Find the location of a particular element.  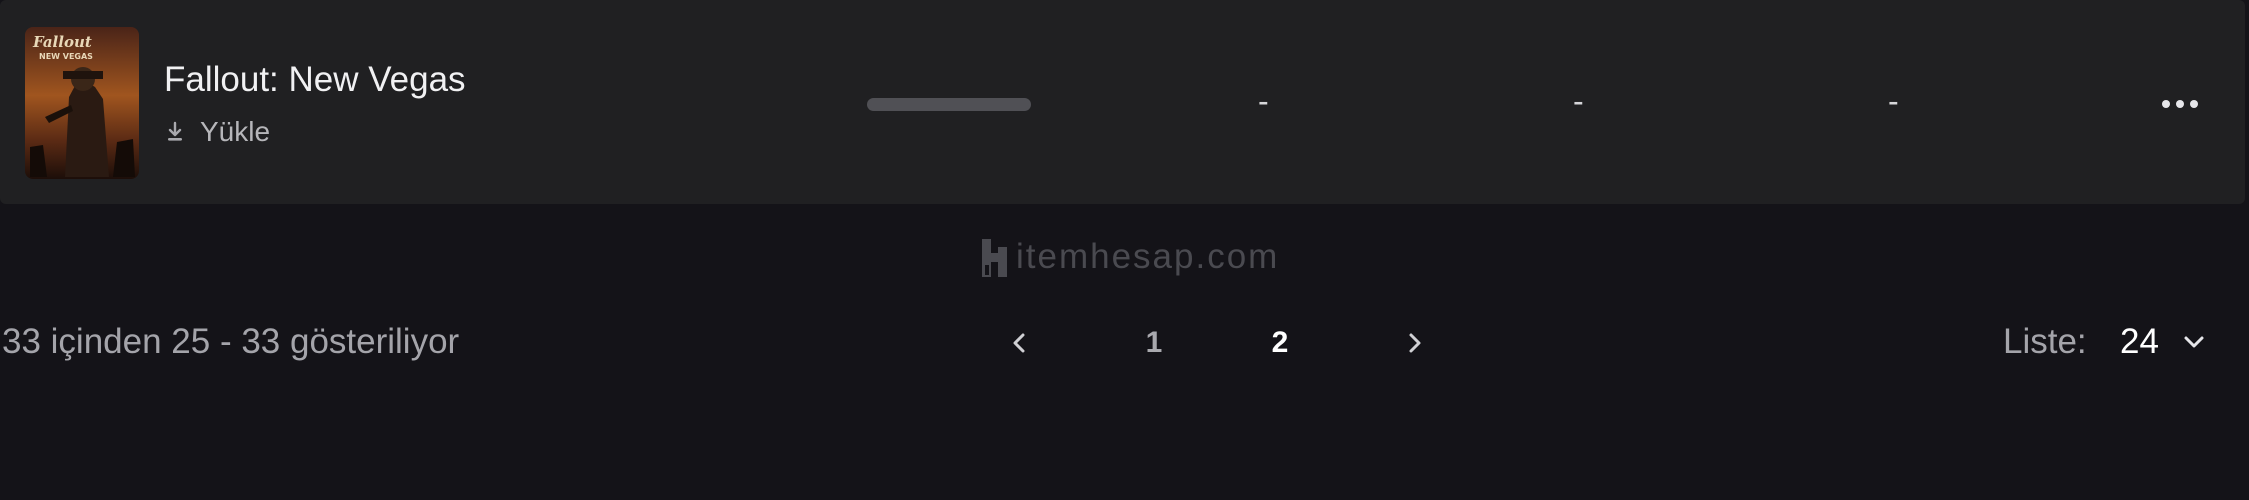

more-options-icon is located at coordinates (2180, 104).